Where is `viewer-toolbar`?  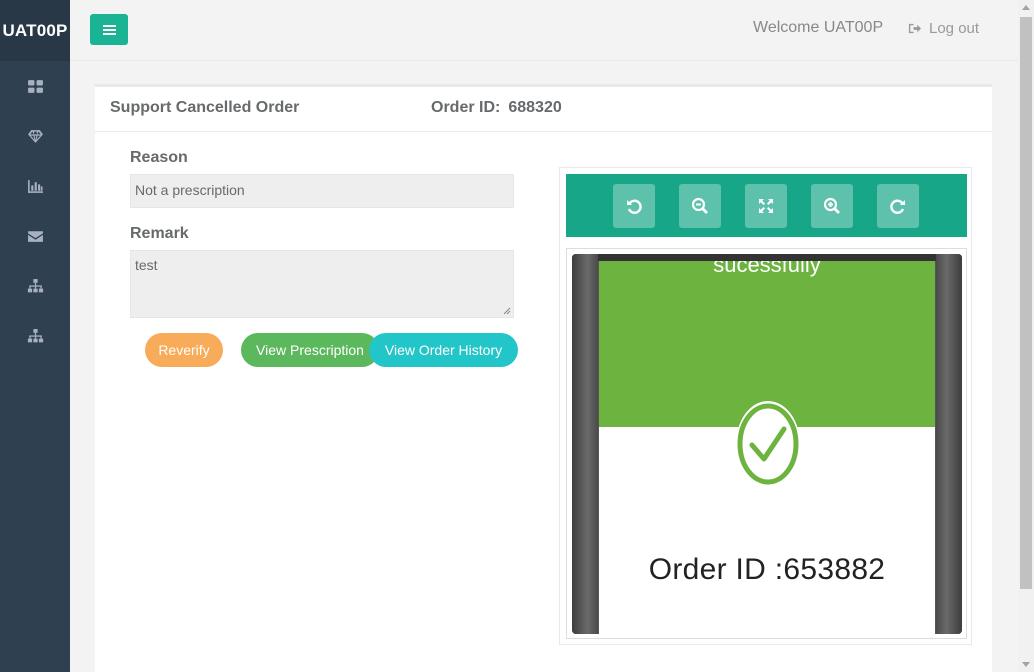
viewer-toolbar is located at coordinates (766, 205).